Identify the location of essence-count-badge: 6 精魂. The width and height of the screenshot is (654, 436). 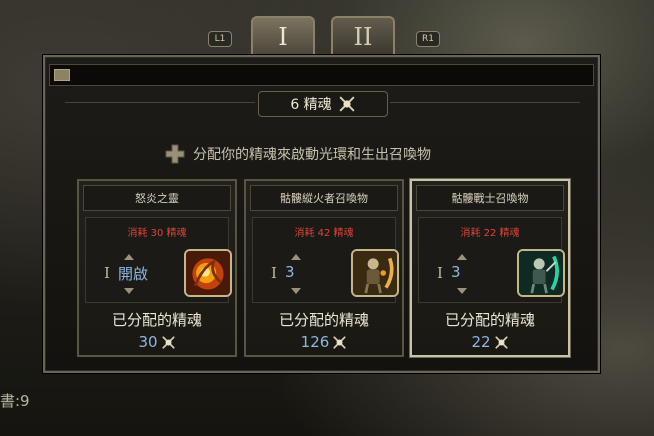
(323, 104).